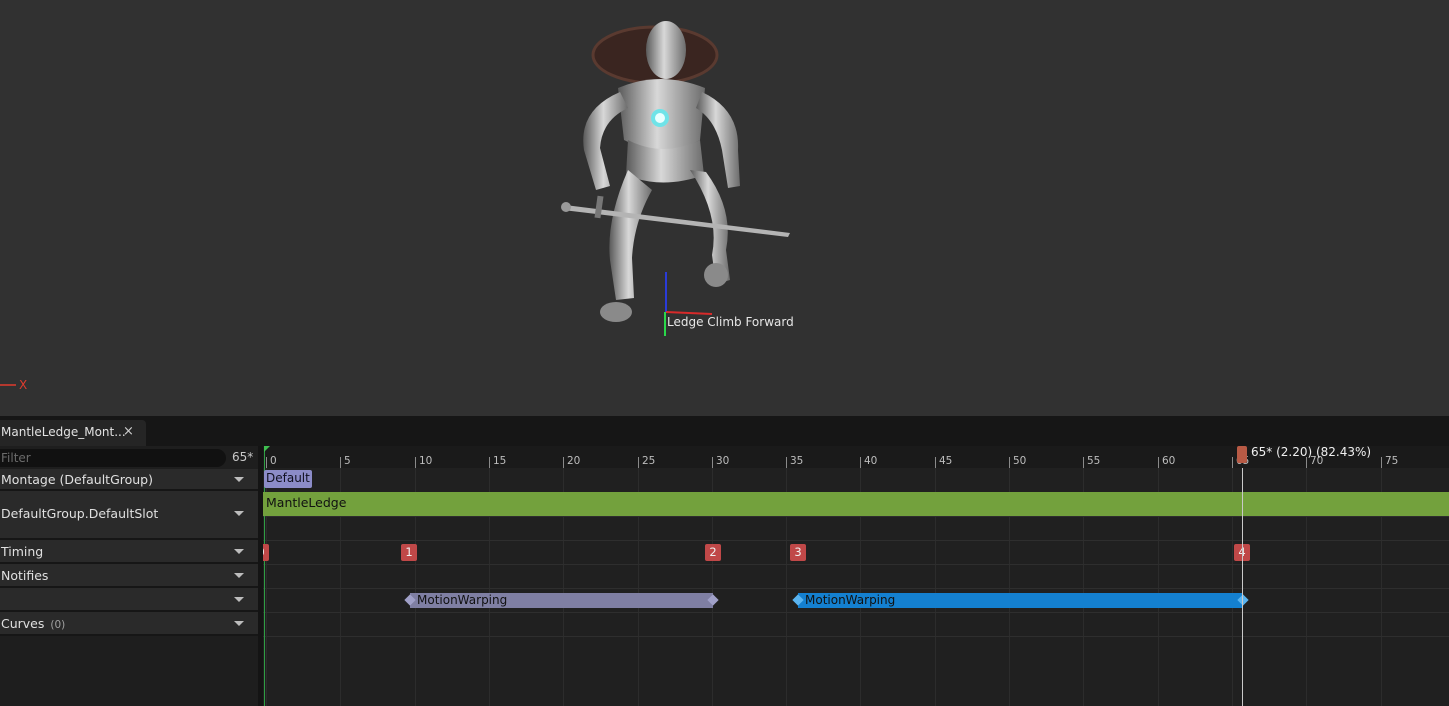  I want to click on ruler-tick-label: 5, so click(347, 461).